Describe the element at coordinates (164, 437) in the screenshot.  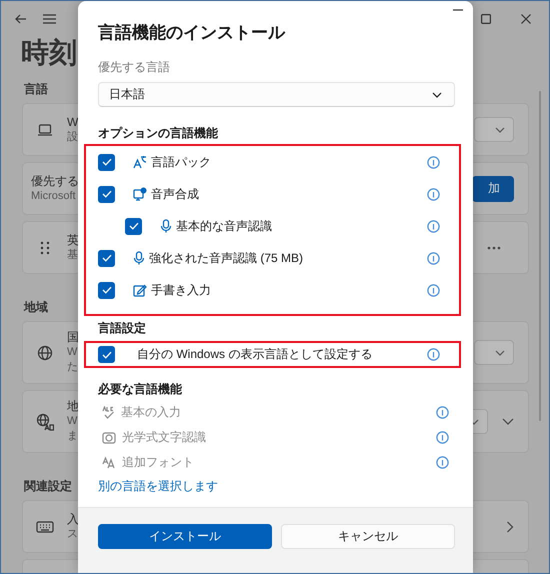
I see `feature-label: 光学式文字認識` at that location.